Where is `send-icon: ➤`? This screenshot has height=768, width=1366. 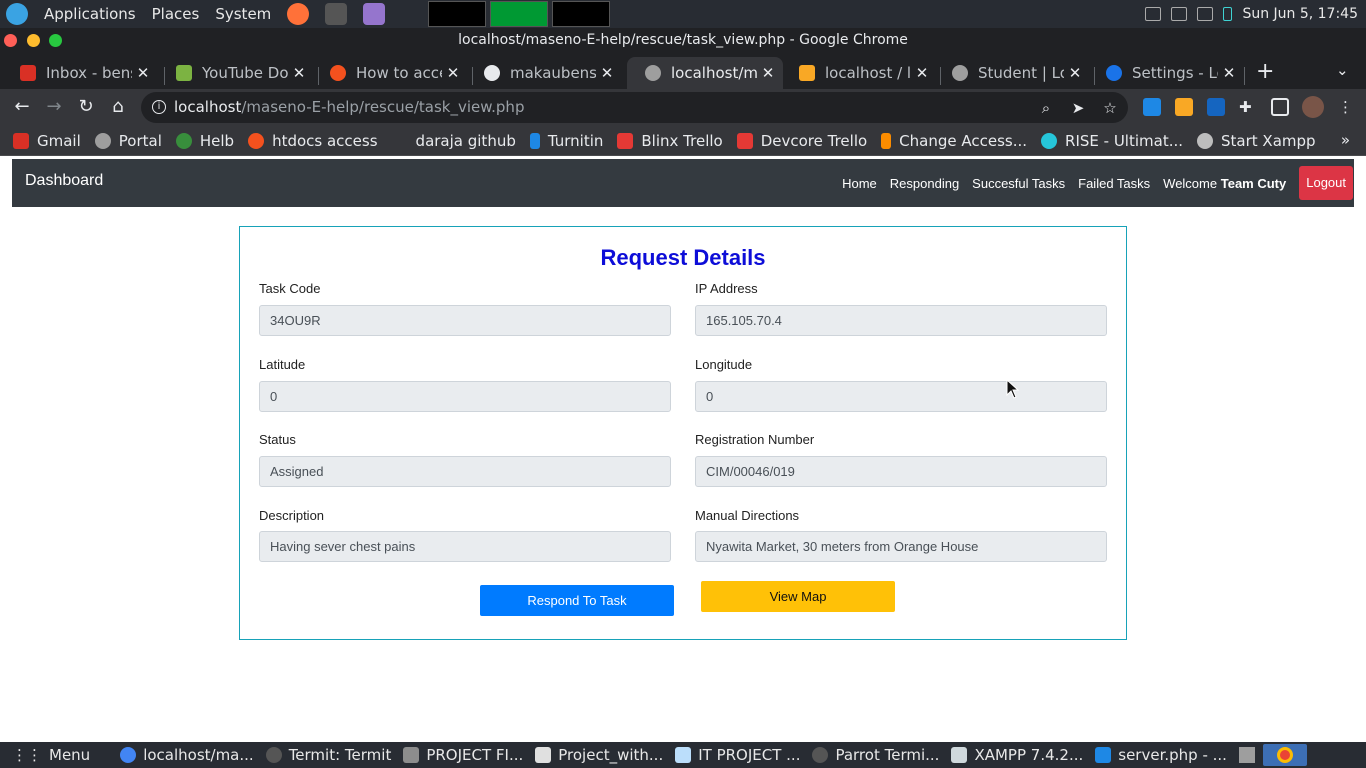 send-icon: ➤ is located at coordinates (1078, 108).